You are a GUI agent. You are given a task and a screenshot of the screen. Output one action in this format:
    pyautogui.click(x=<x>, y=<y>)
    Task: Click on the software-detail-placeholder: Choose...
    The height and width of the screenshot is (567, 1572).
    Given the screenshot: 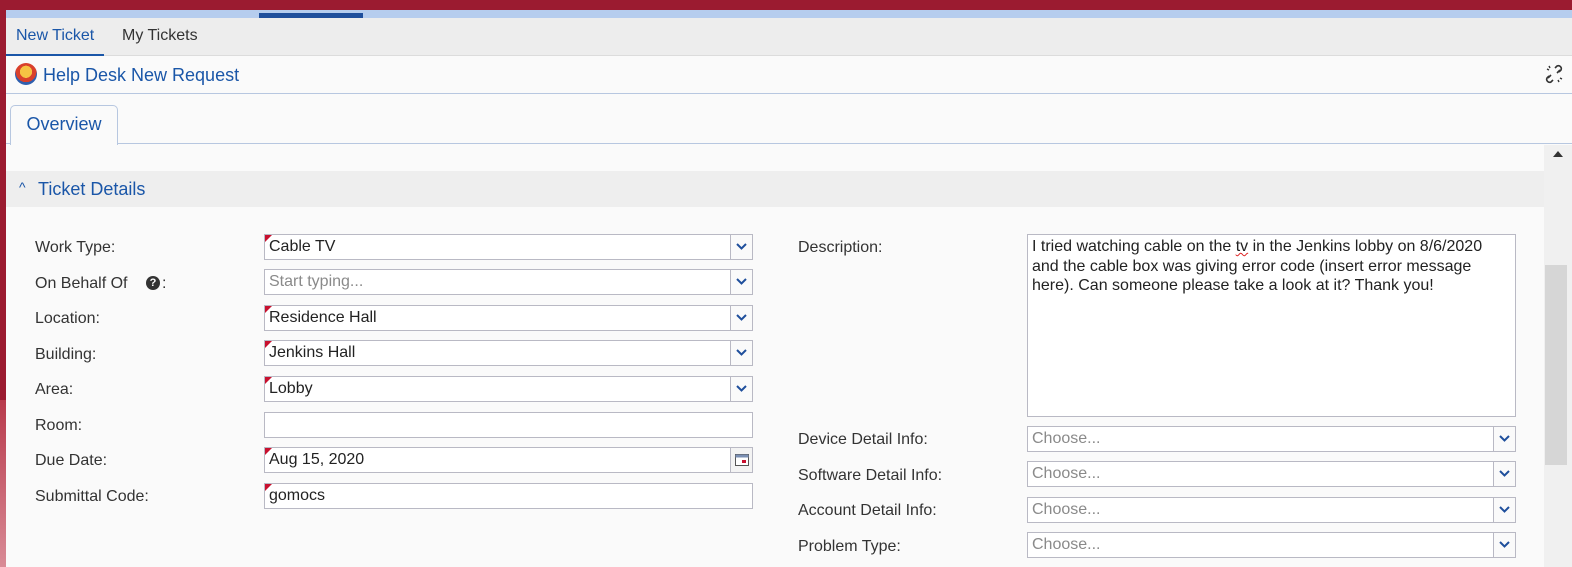 What is the action you would take?
    pyautogui.click(x=1066, y=473)
    